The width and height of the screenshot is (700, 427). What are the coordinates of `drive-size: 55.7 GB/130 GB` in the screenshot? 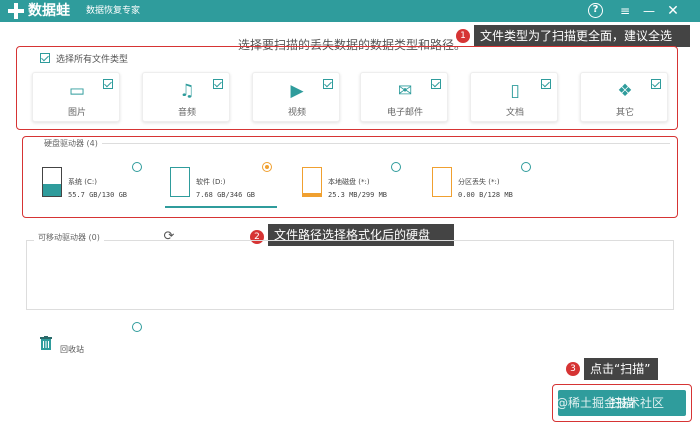 It's located at (98, 195).